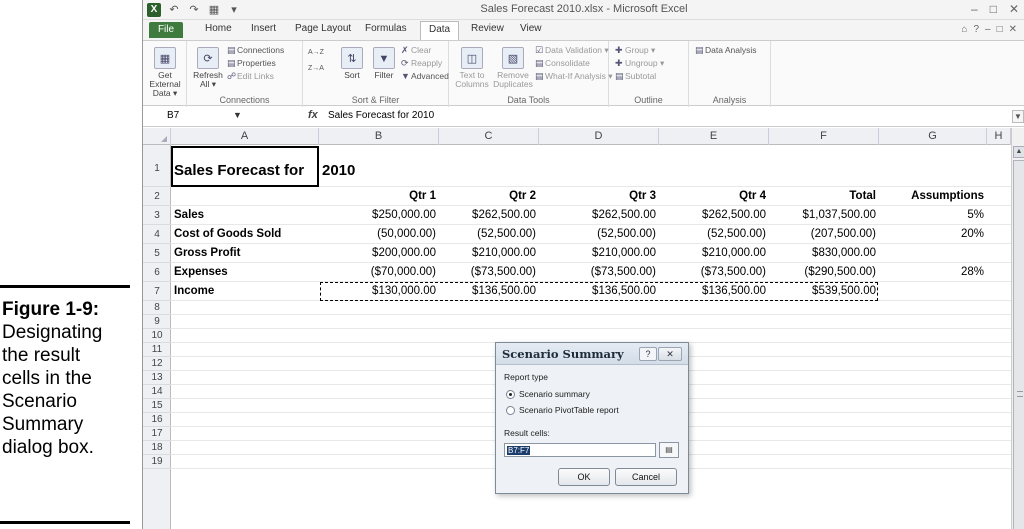 This screenshot has width=1024, height=529. Describe the element at coordinates (313, 115) in the screenshot. I see `insert-function-icon: fx` at that location.